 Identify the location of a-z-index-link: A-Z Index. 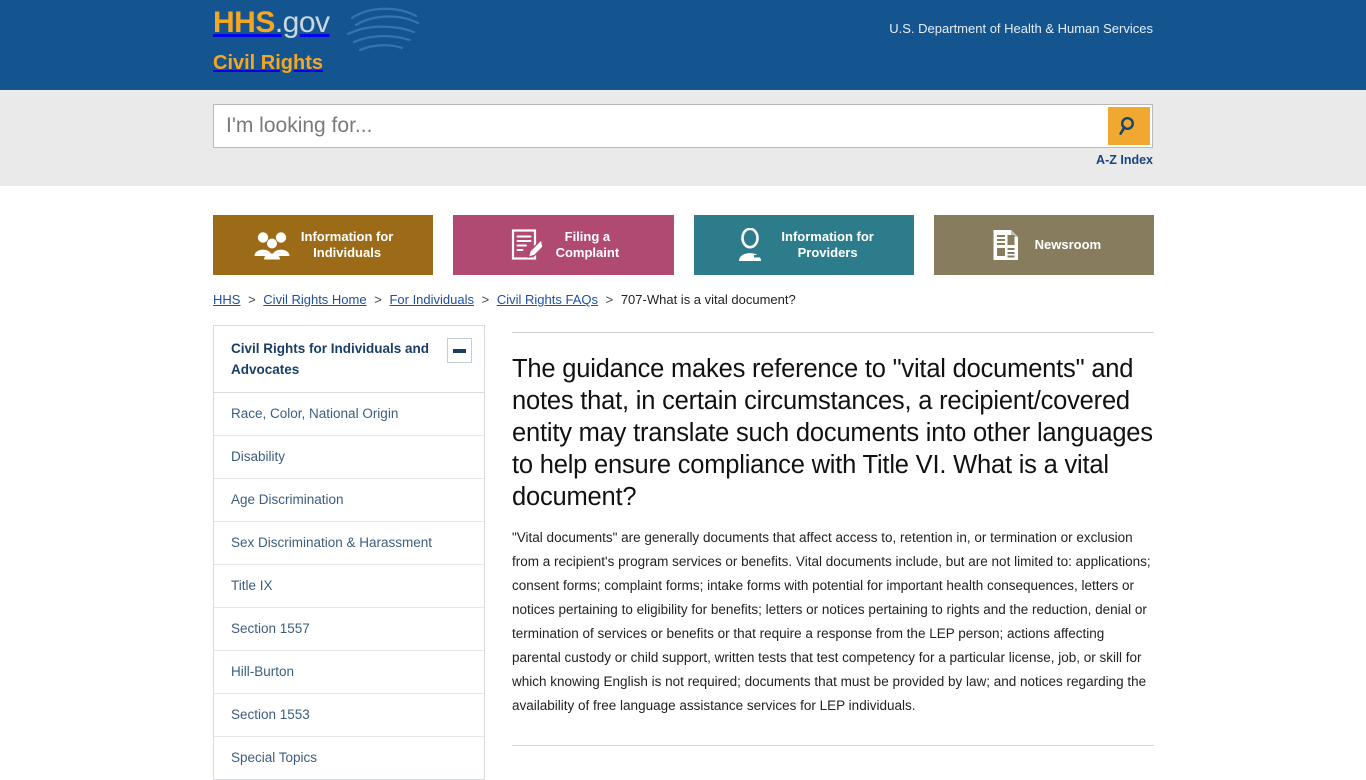
(1124, 160).